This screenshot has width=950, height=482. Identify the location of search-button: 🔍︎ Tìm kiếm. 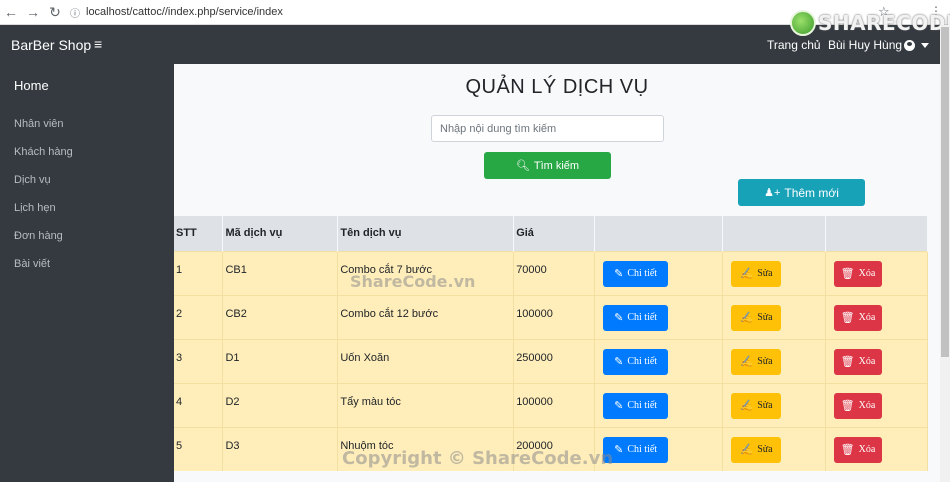
(547, 165).